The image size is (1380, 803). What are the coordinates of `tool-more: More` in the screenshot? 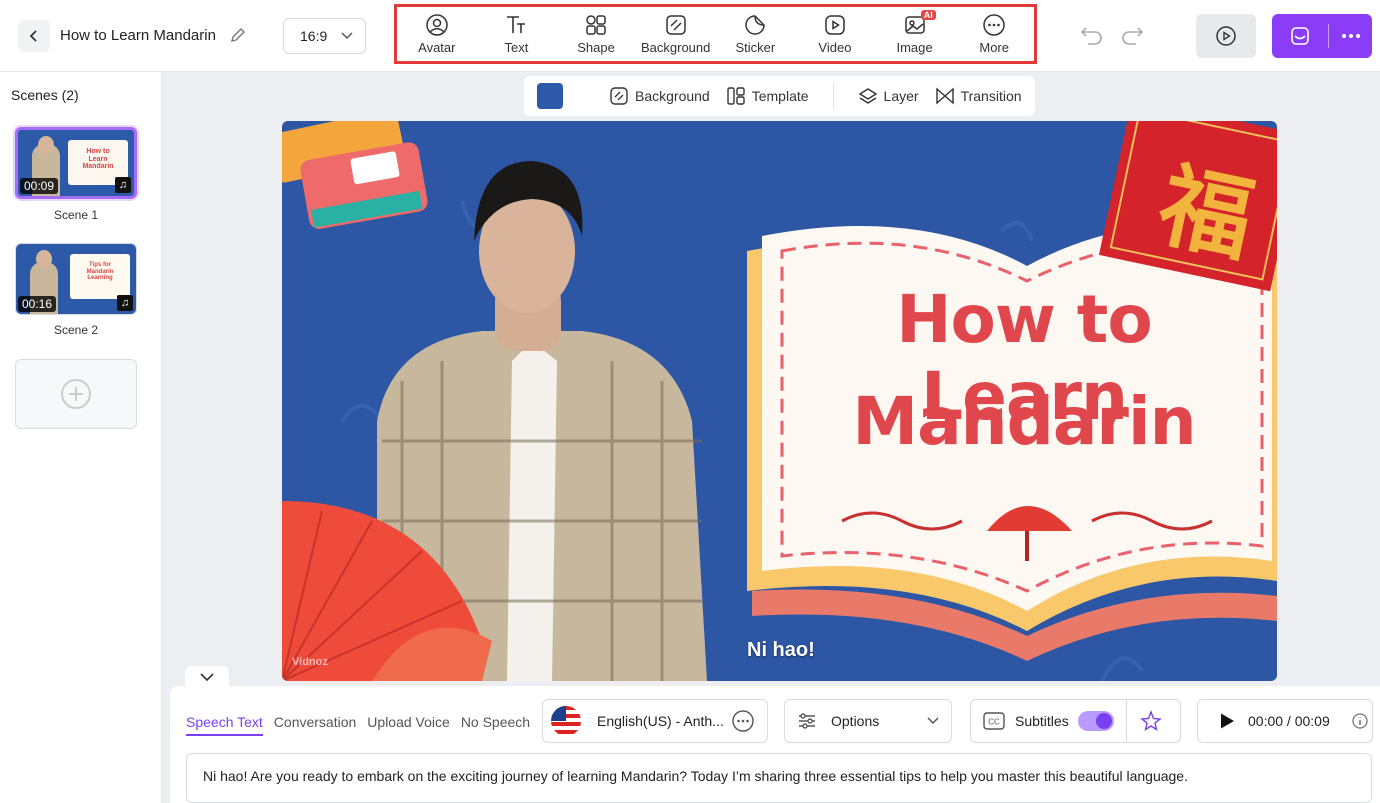 It's located at (994, 34).